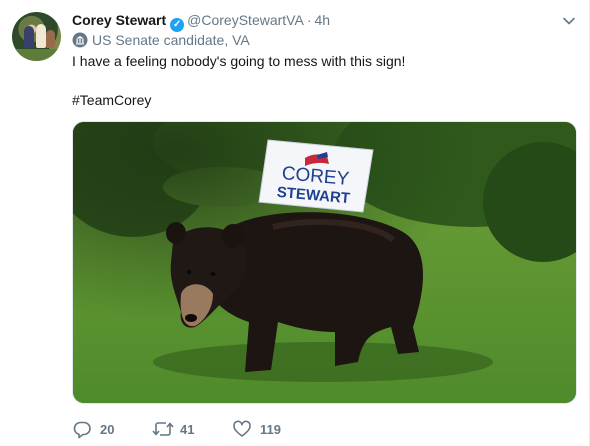 The width and height of the screenshot is (590, 446). I want to click on retweet-count: 41, so click(187, 429).